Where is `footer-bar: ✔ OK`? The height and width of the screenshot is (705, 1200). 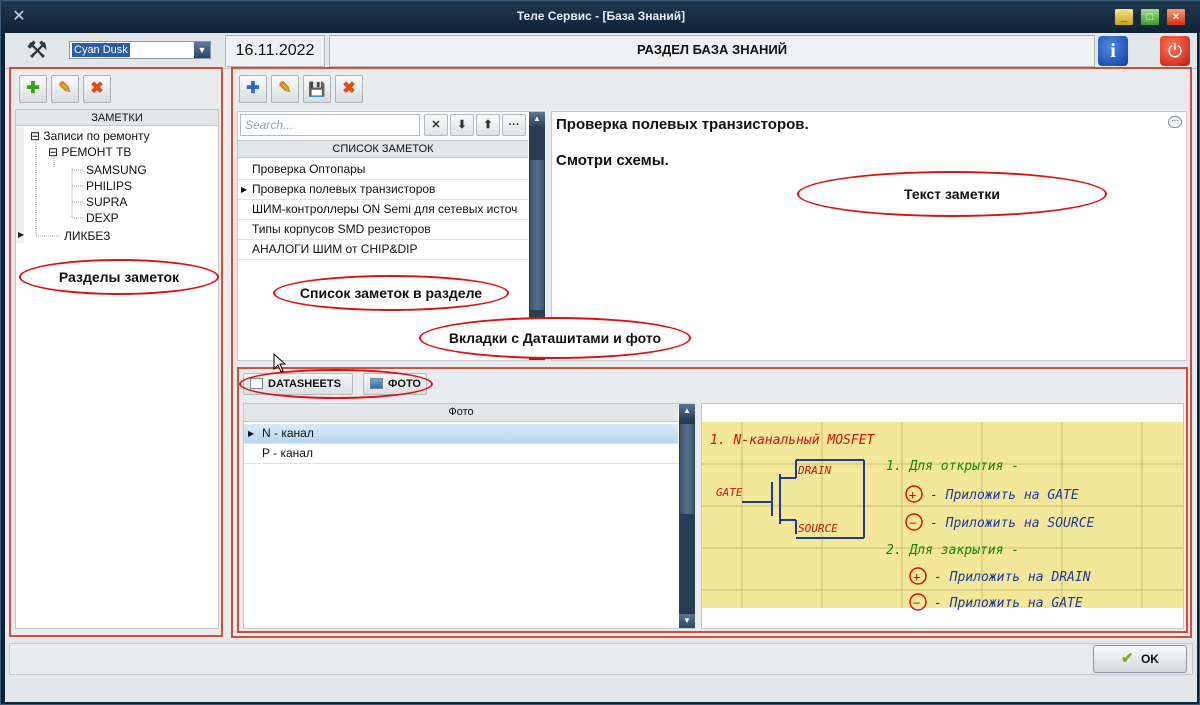 footer-bar: ✔ OK is located at coordinates (601, 670).